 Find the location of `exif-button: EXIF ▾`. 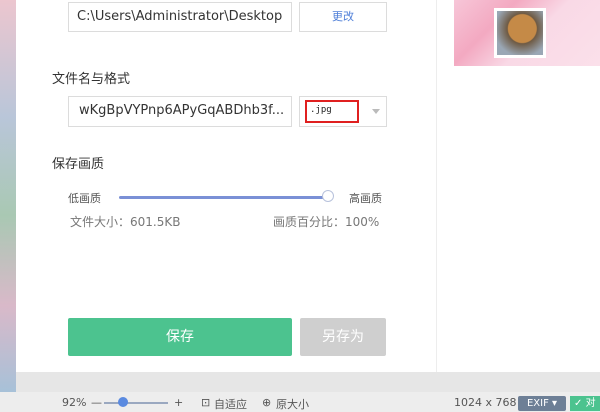

exif-button: EXIF ▾ is located at coordinates (542, 403).